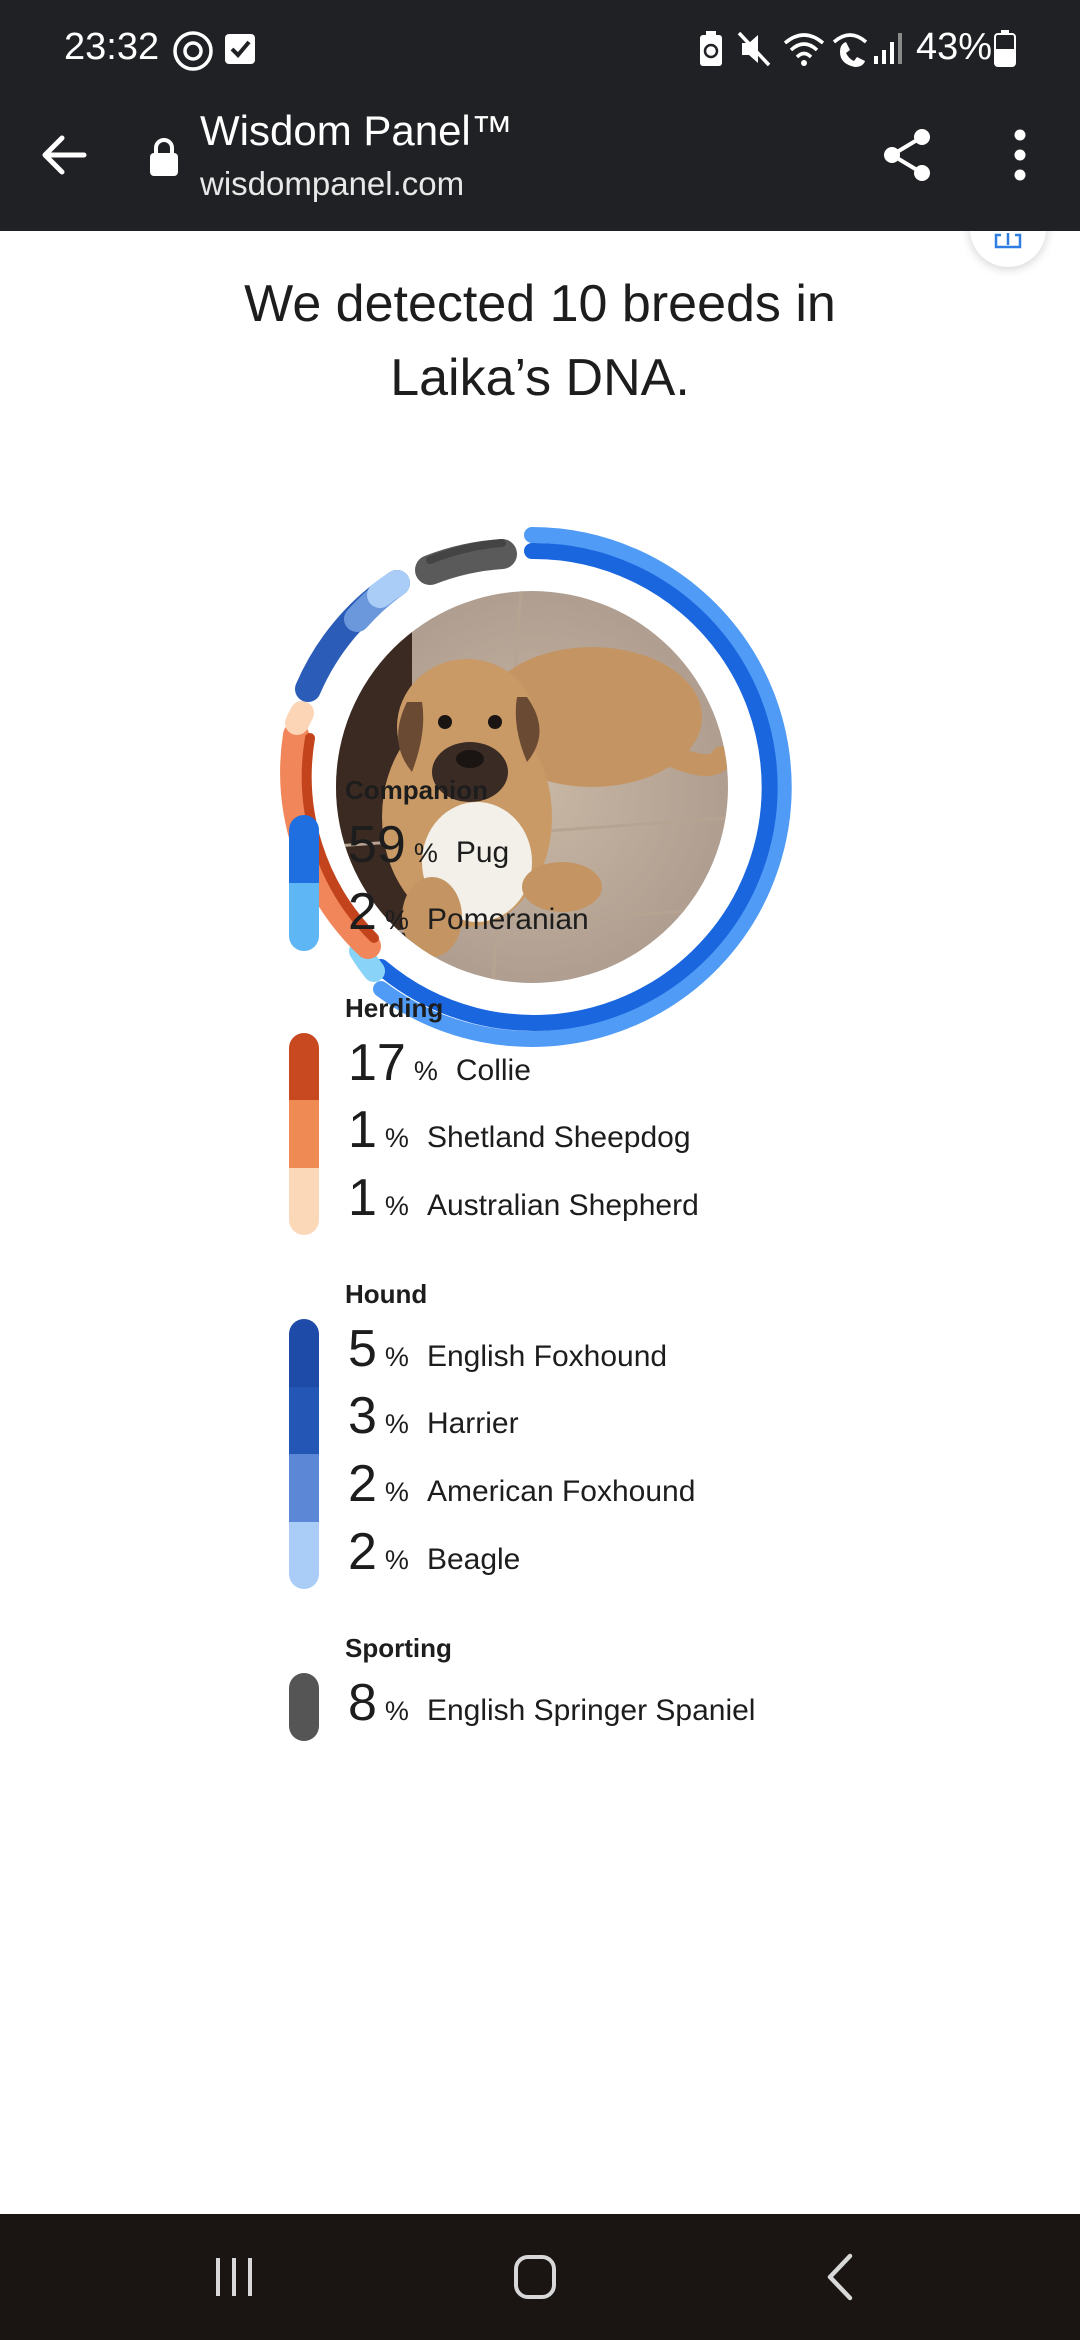 Image resolution: width=1080 pixels, height=2340 pixels. I want to click on bar-segment-pug, so click(304, 849).